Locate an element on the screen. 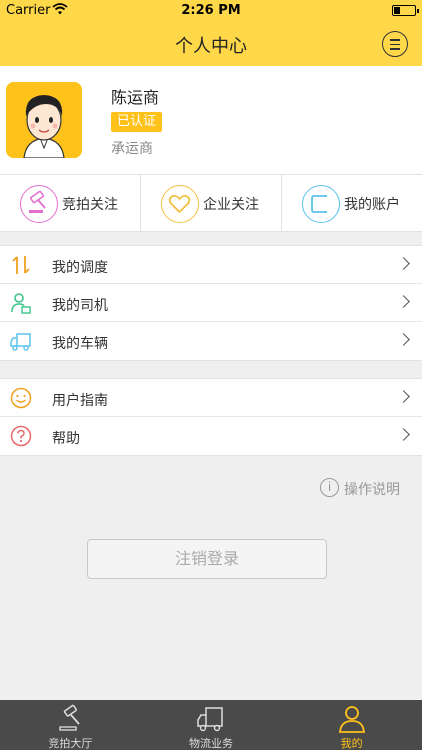 The image size is (422, 750). menu-group-support: 用户指南 帮助 is located at coordinates (211, 417).